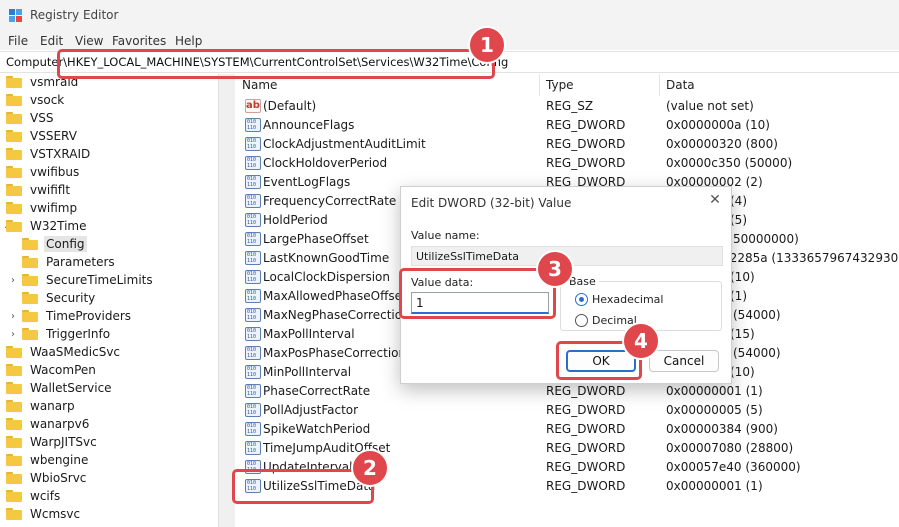  What do you see at coordinates (41, 406) in the screenshot?
I see `tree-item-wanarp: wanarp` at bounding box center [41, 406].